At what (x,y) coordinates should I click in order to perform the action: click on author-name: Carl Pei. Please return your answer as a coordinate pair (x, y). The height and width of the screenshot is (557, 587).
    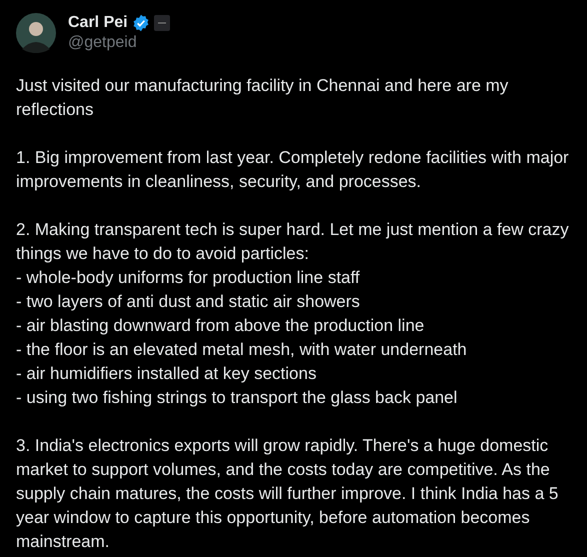
    Looking at the image, I should click on (98, 23).